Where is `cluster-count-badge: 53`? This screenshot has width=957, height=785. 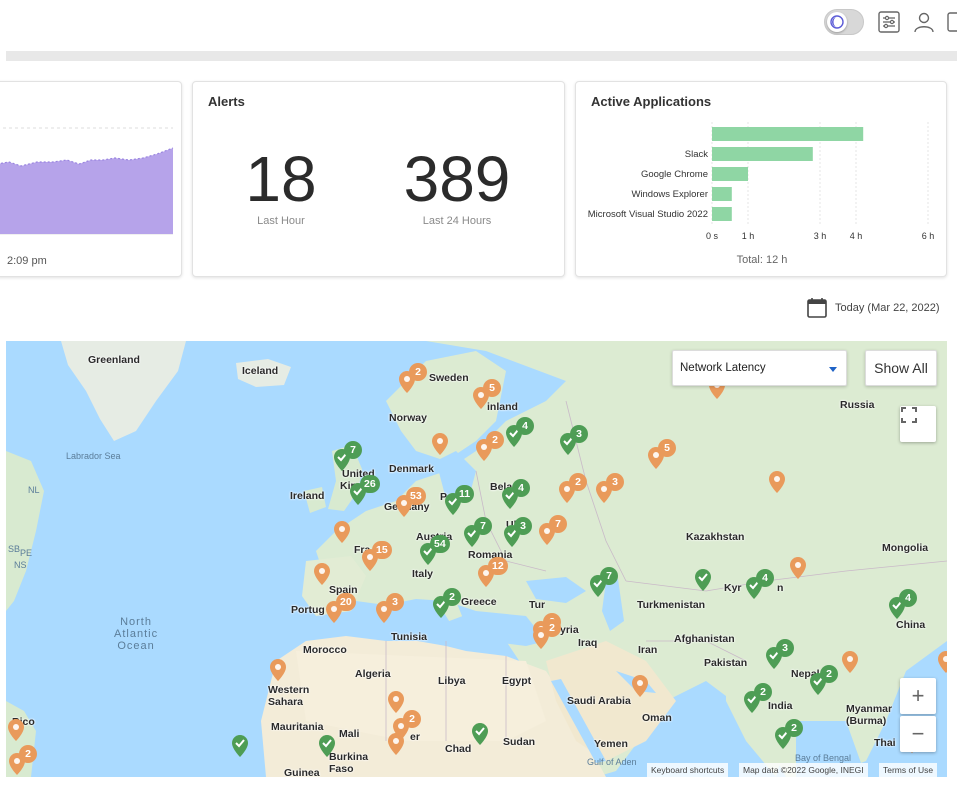
cluster-count-badge: 53 is located at coordinates (416, 496).